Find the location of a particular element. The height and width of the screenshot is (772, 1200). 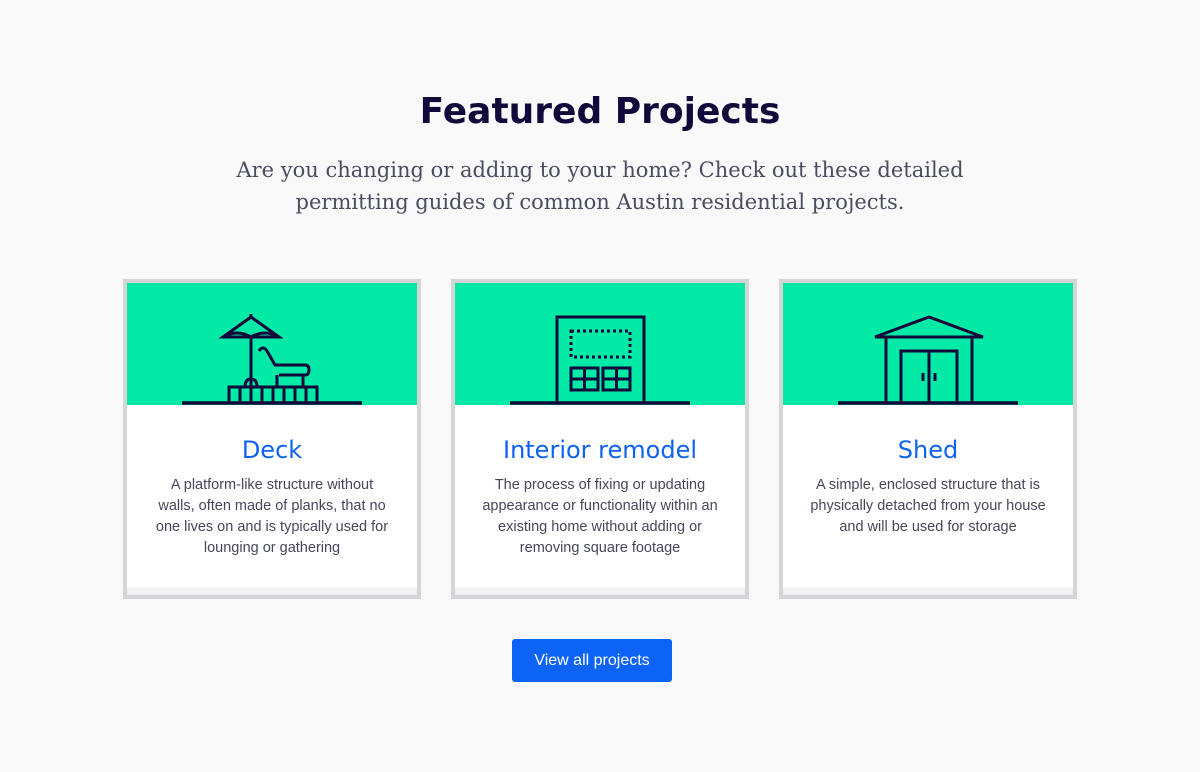

section-title: Featured Projects is located at coordinates (600, 111).